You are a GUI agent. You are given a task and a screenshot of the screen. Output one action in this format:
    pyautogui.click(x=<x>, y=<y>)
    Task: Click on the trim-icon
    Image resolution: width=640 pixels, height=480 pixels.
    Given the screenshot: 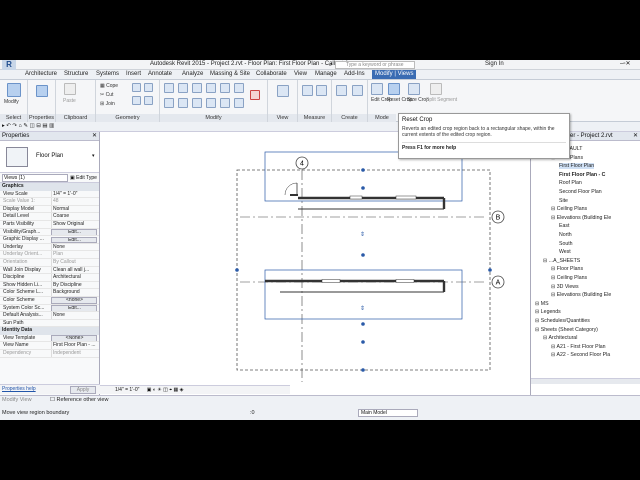 What is the action you would take?
    pyautogui.click(x=211, y=103)
    